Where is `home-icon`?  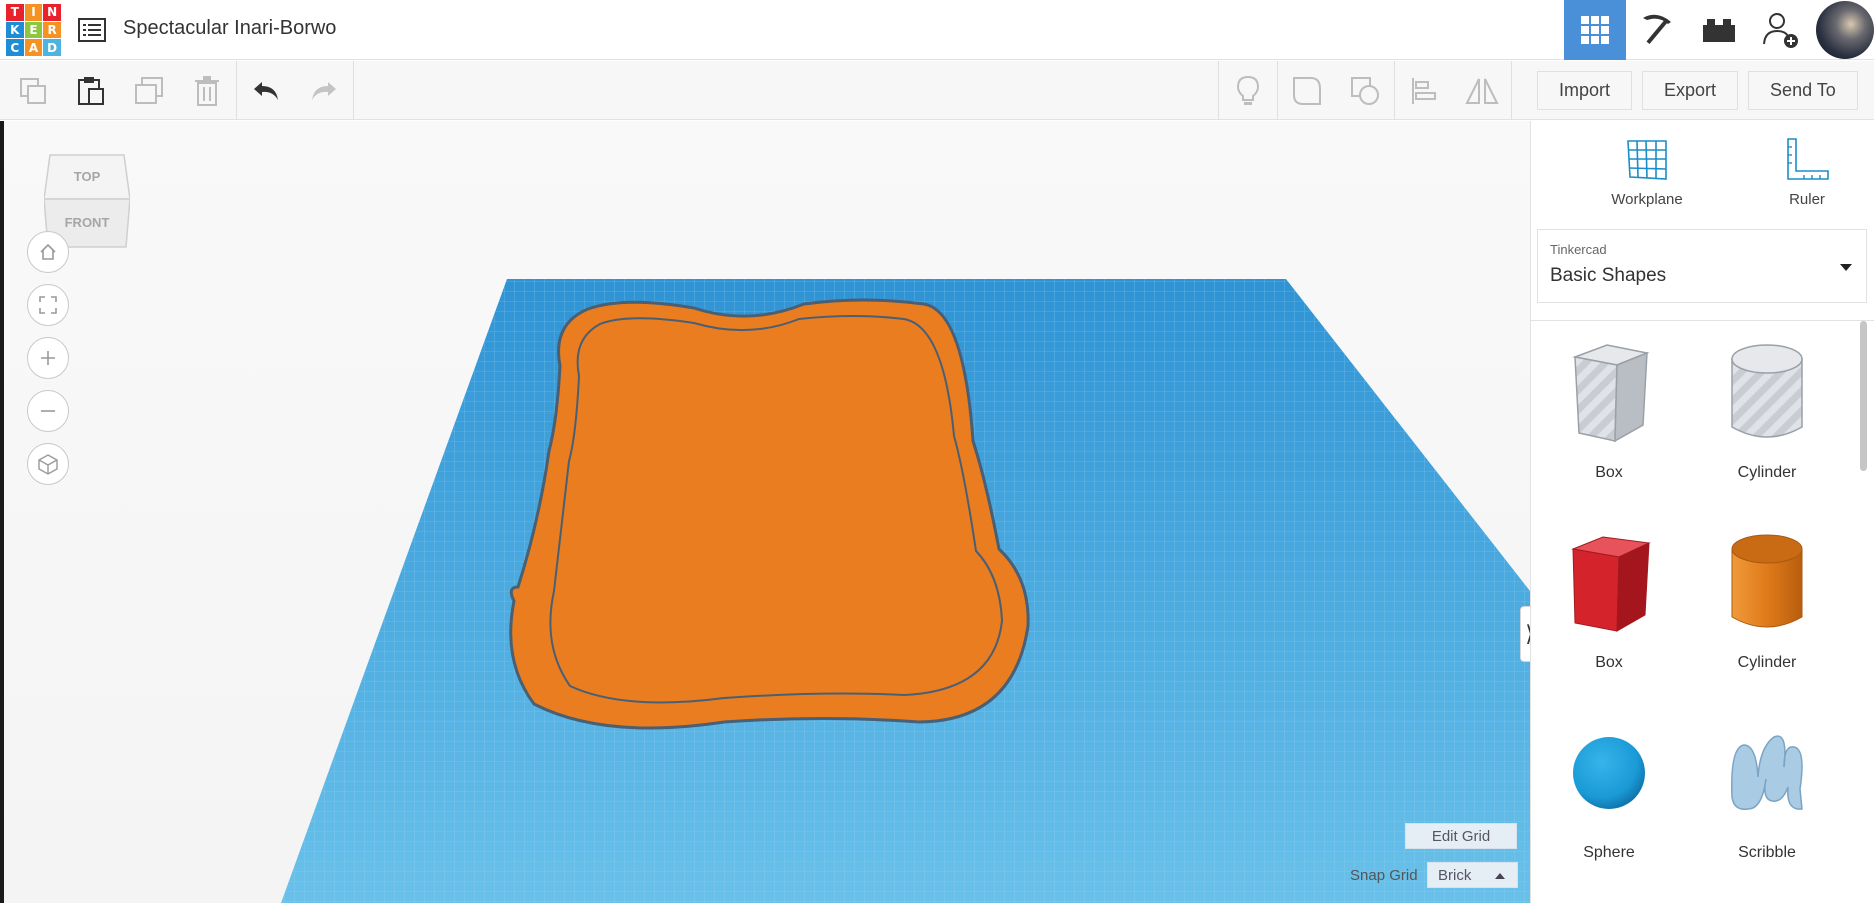
home-icon is located at coordinates (48, 251).